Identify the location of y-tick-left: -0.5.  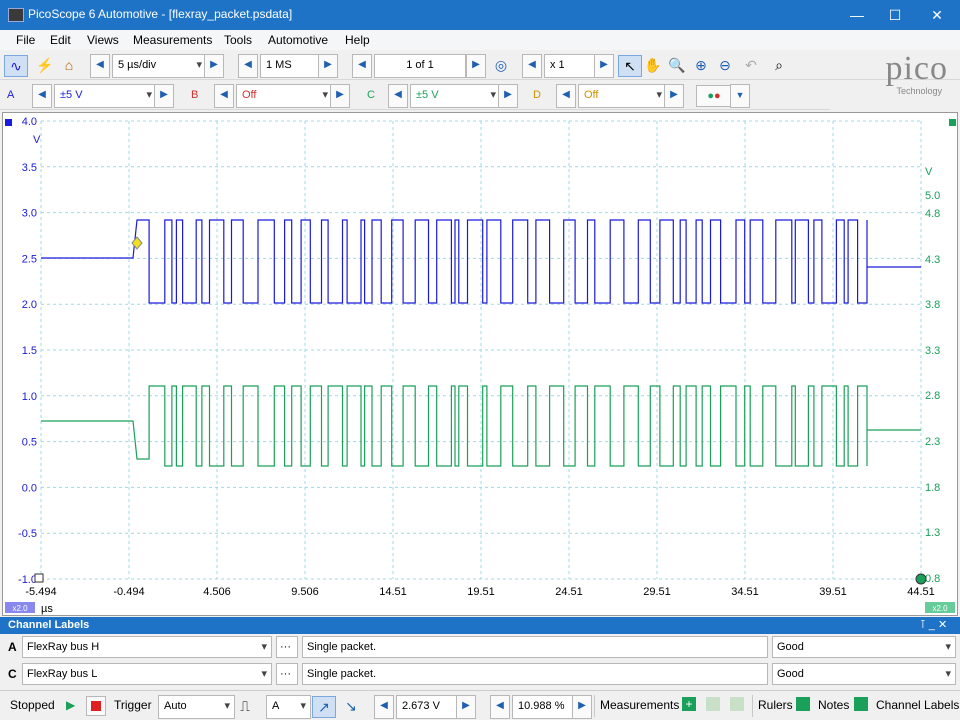
(27, 534).